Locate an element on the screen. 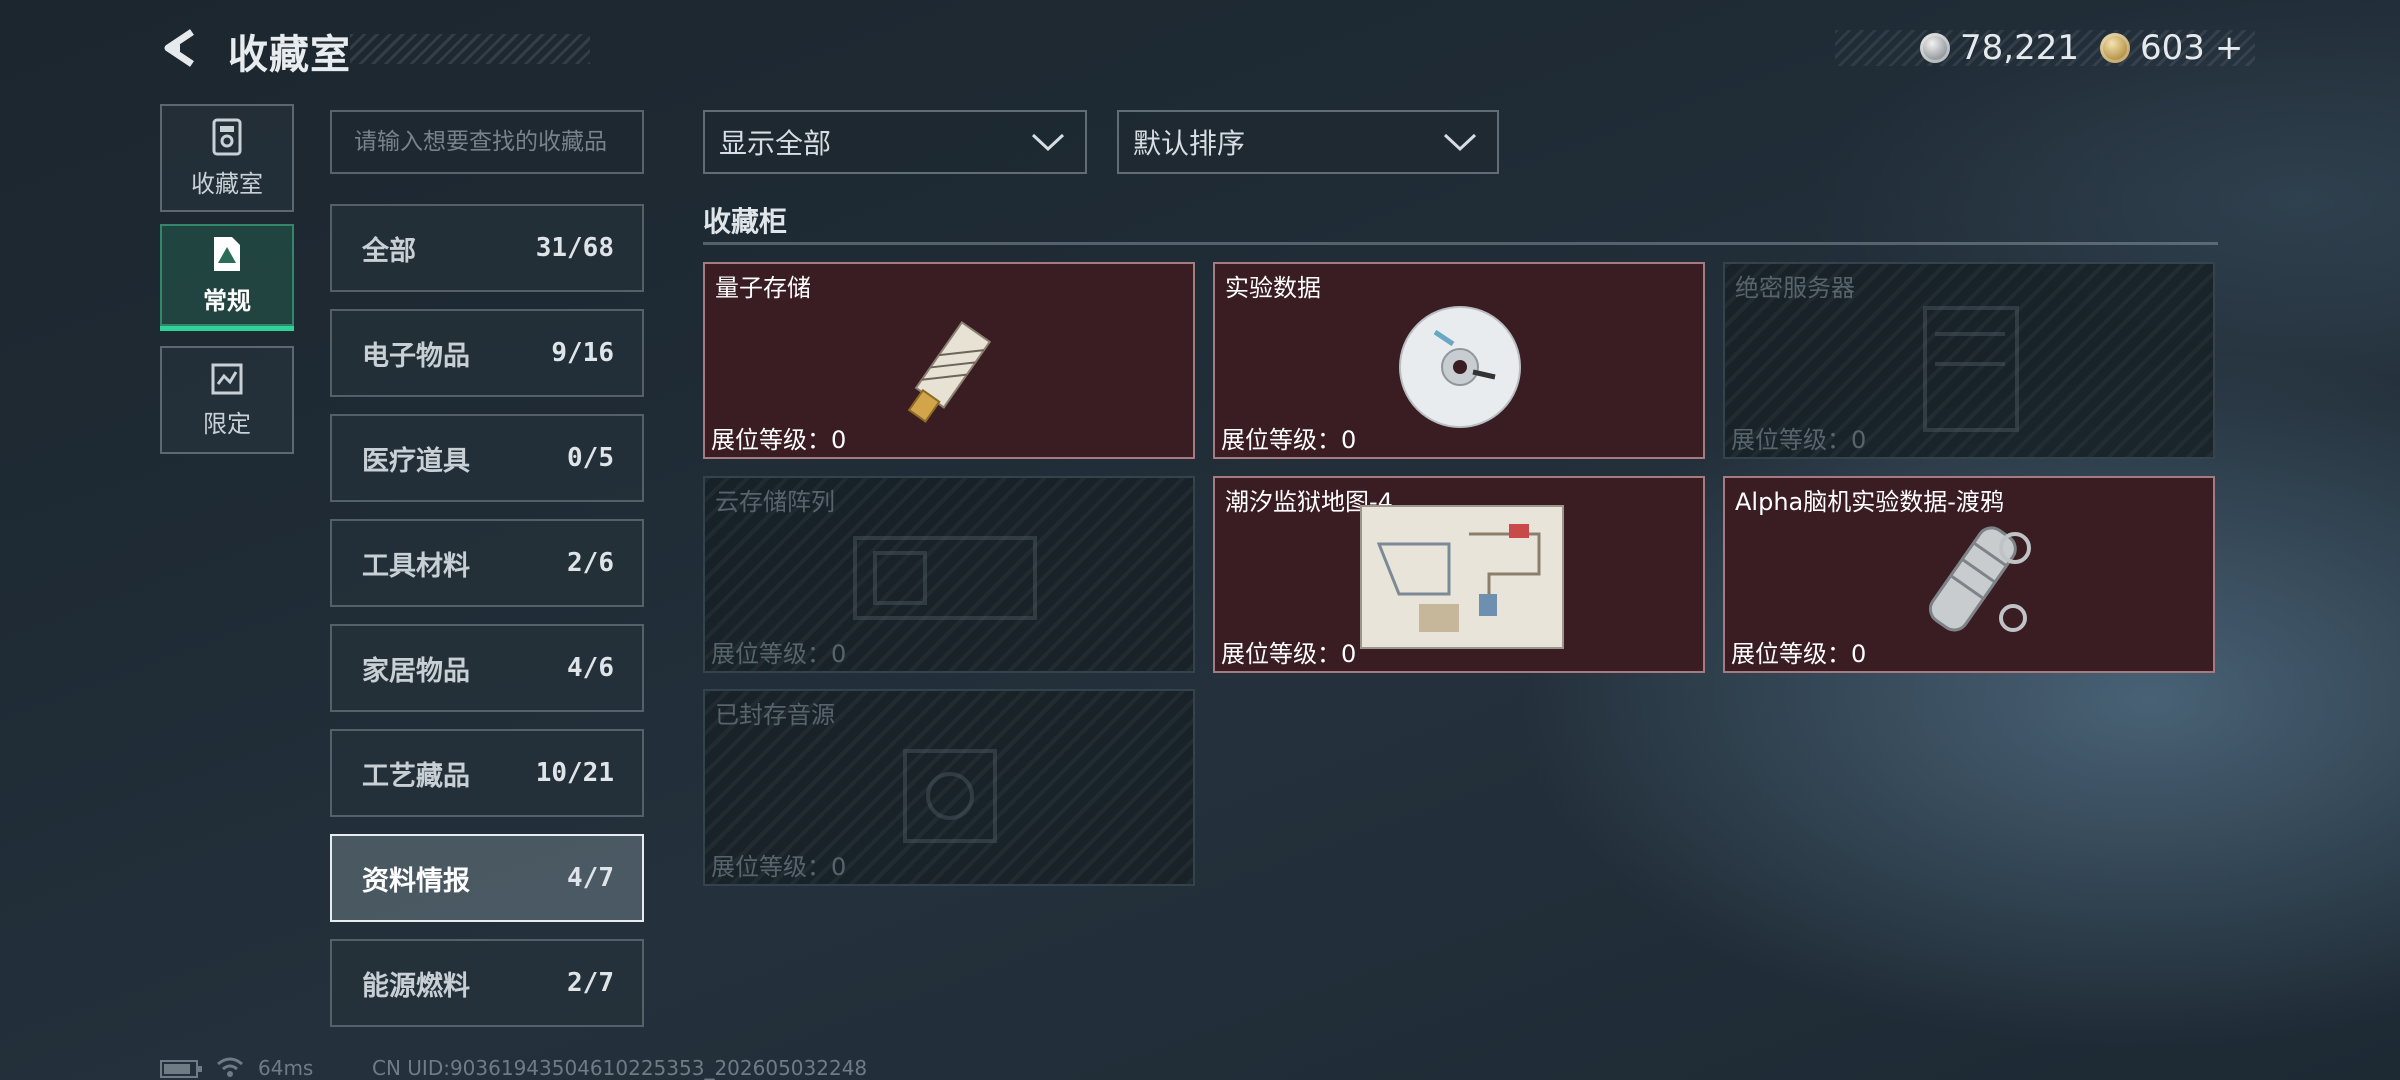  category-name: 能源燃料 is located at coordinates (416, 986).